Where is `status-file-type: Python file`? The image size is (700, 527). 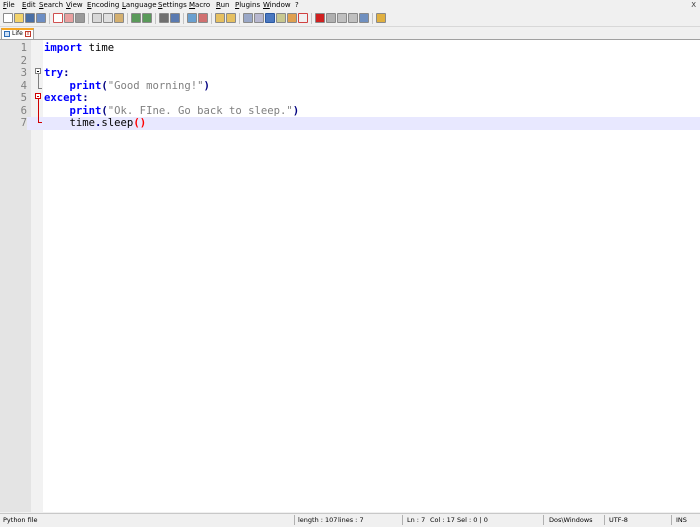
status-file-type: Python file is located at coordinates (20, 520).